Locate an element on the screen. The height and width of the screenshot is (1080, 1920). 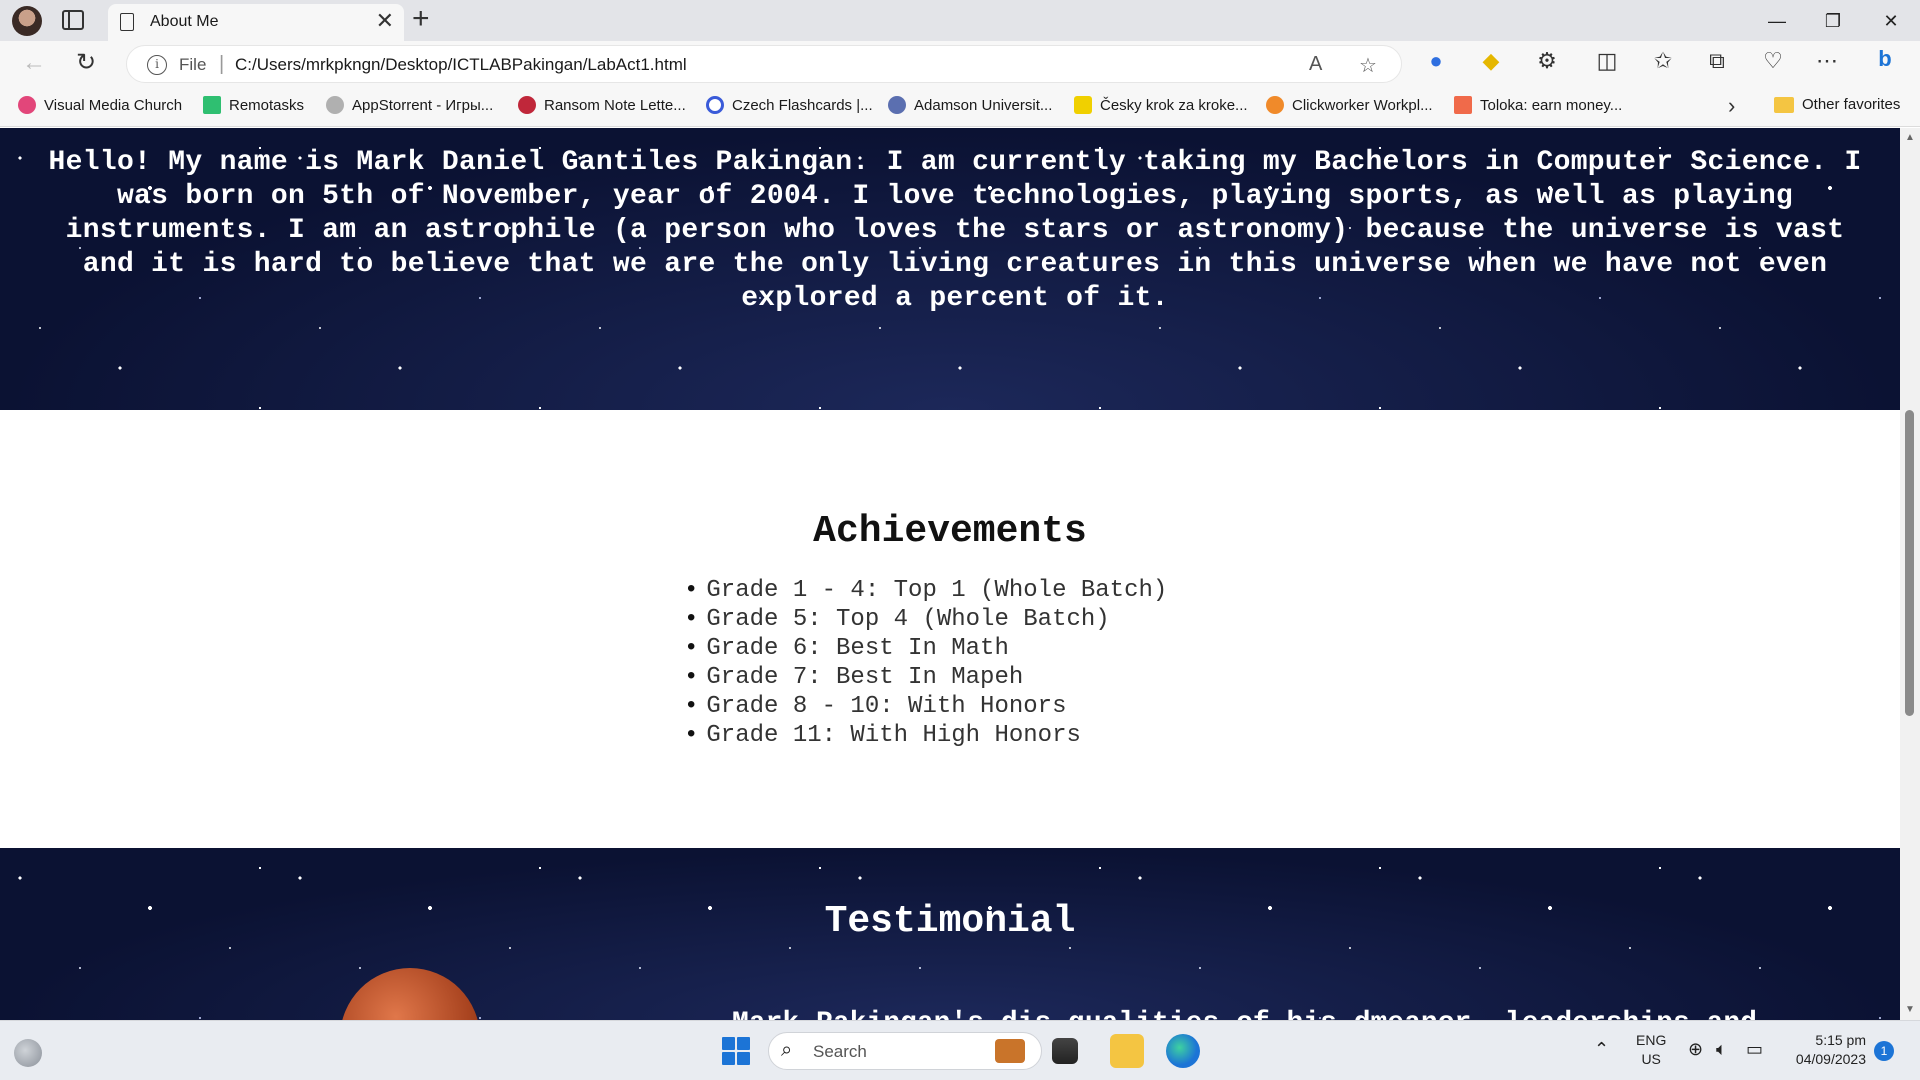
minimize-button: — is located at coordinates (1777, 21).